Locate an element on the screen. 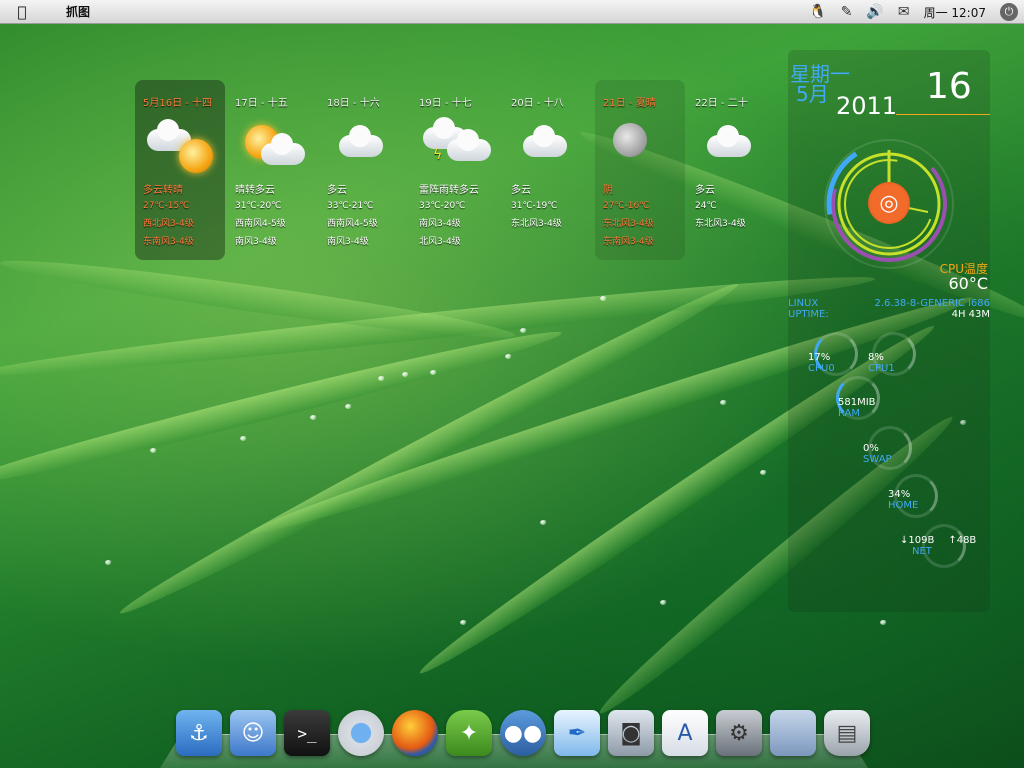 The image size is (1024, 768). top-menu-bar:  抓图 🐧 ✎ 🔊 ✉ 周一 12:07 ⏻ is located at coordinates (512, 12).